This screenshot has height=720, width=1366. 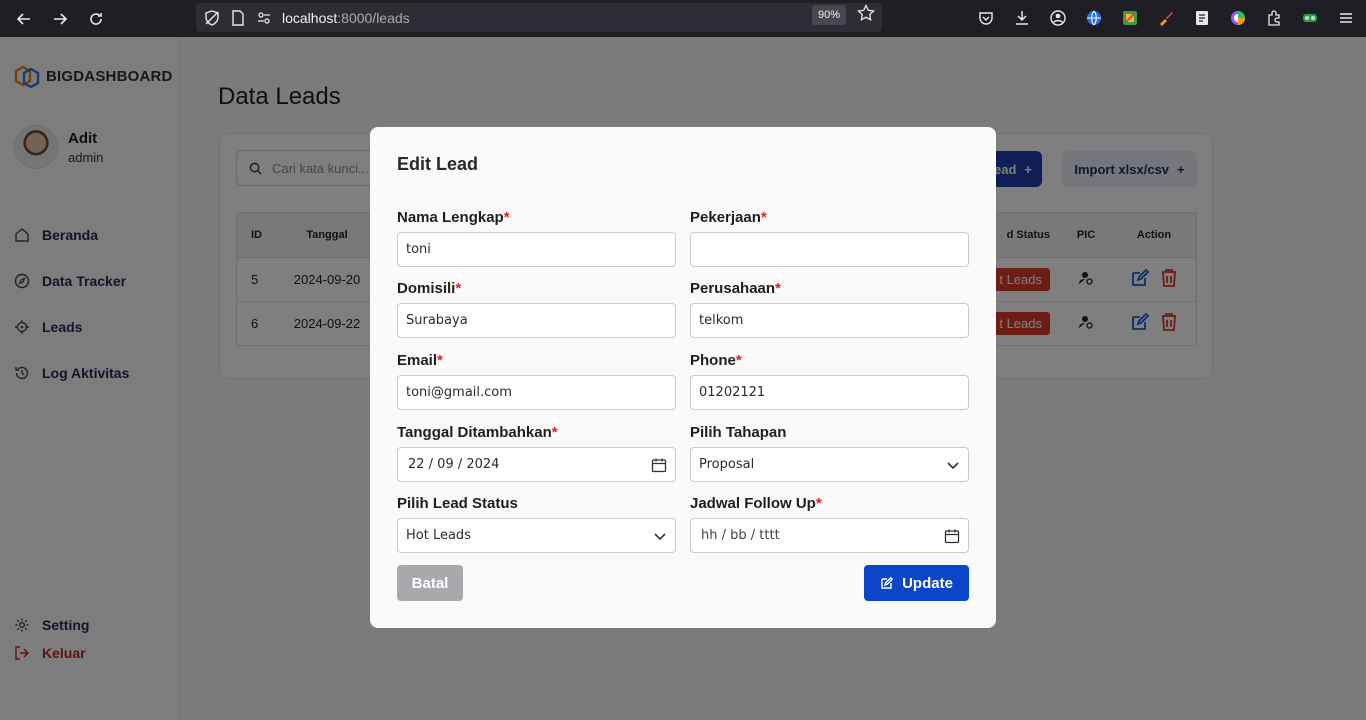 I want to click on reload-icon, so click(x=96, y=19).